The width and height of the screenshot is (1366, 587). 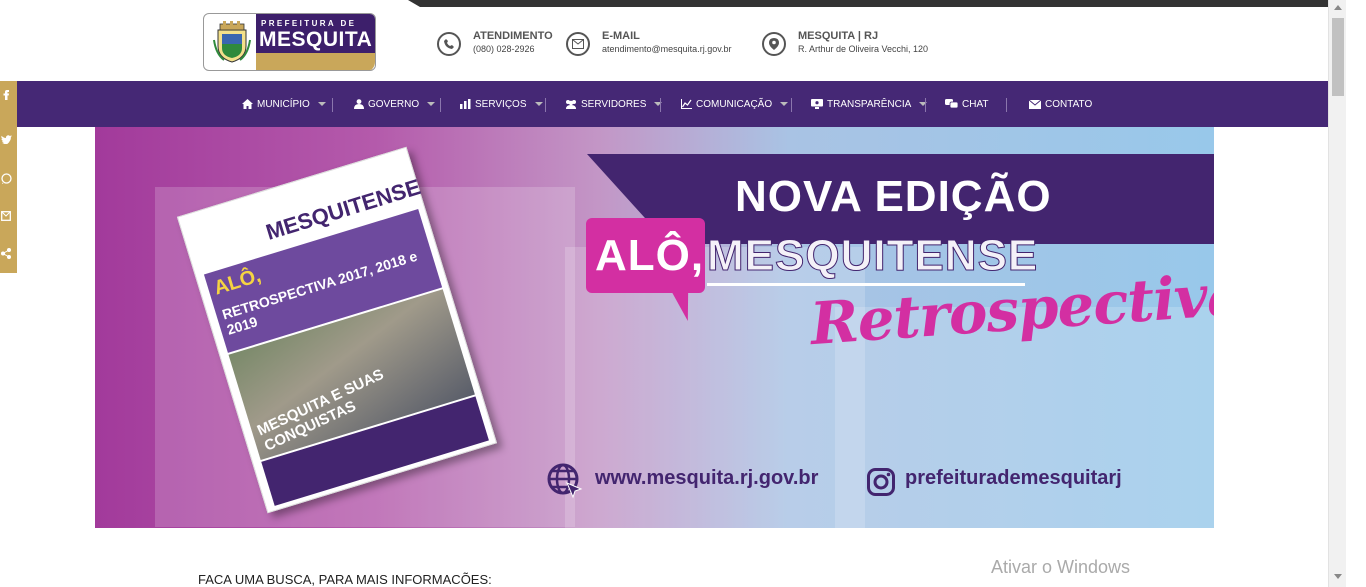 I want to click on nav-label: MUNICÍPIO, so click(x=283, y=104).